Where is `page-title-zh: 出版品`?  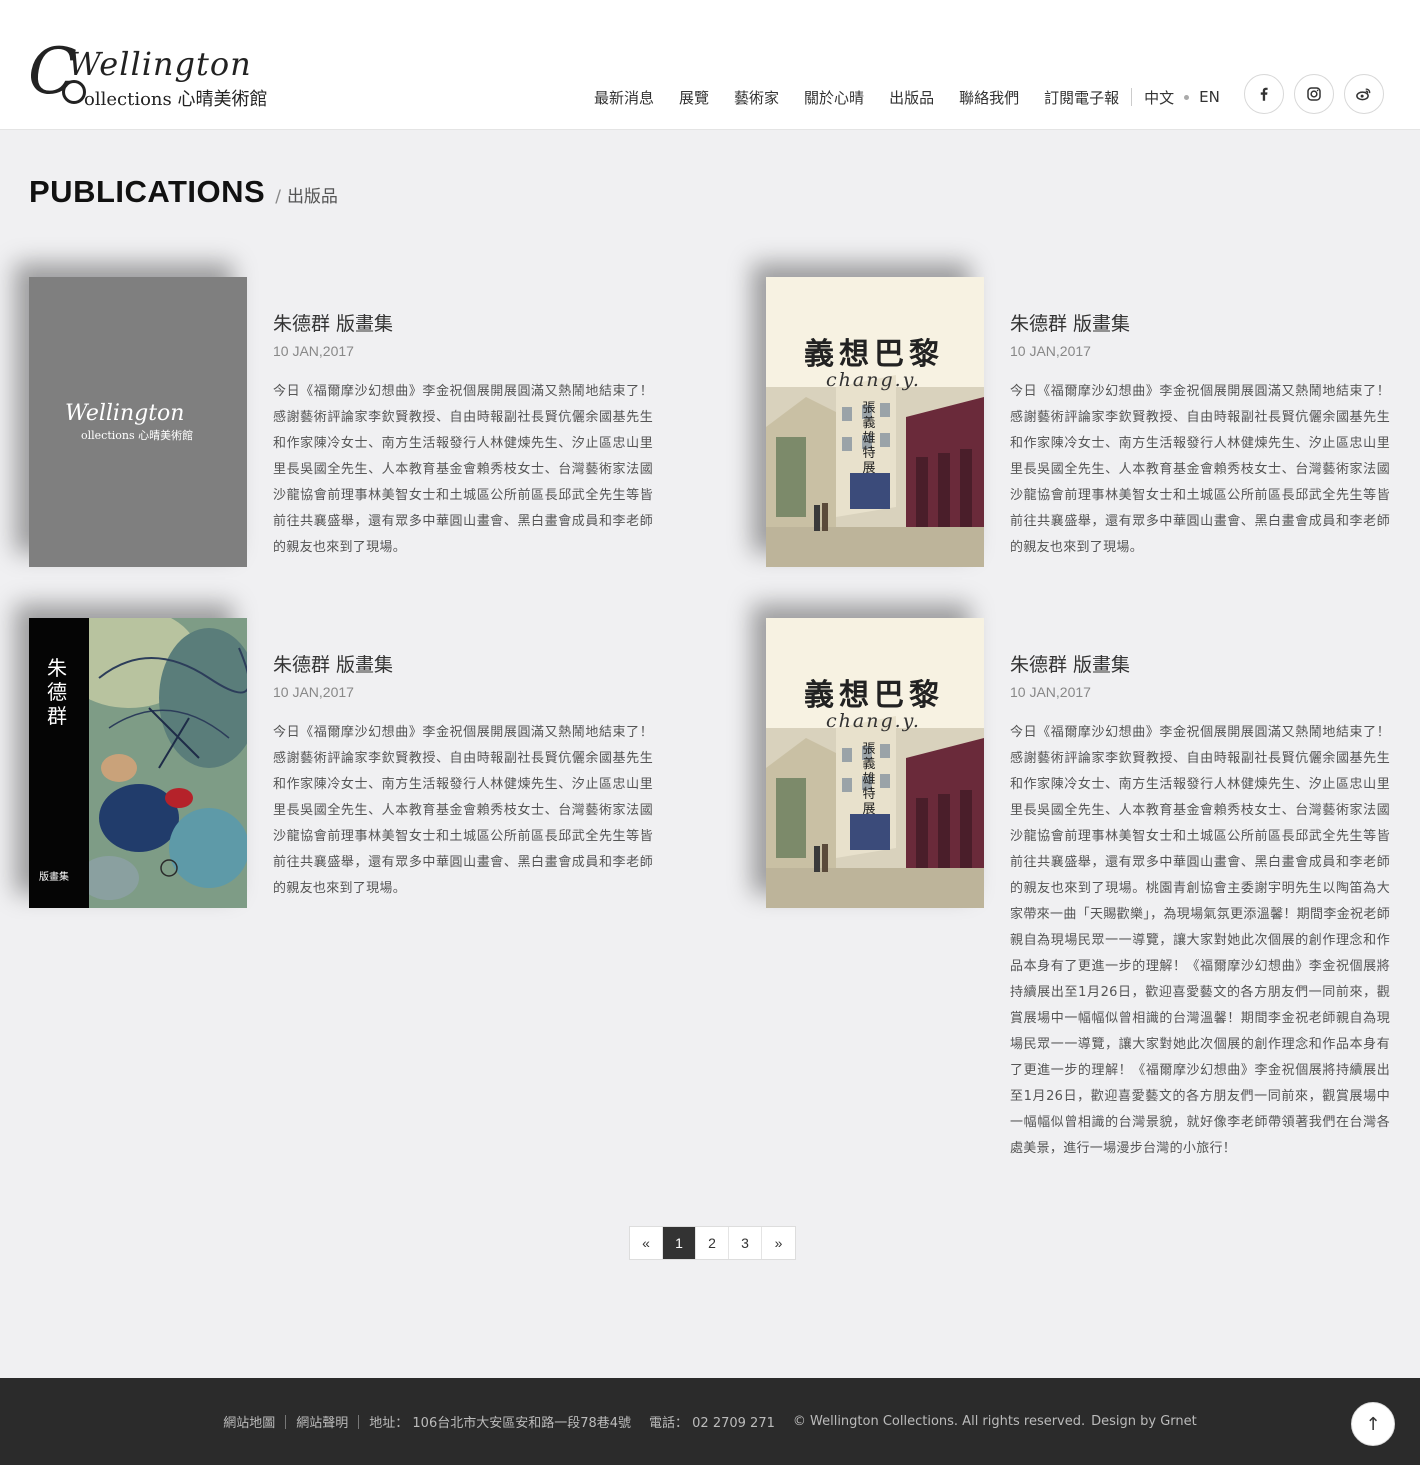
page-title-zh: 出版品 is located at coordinates (312, 197).